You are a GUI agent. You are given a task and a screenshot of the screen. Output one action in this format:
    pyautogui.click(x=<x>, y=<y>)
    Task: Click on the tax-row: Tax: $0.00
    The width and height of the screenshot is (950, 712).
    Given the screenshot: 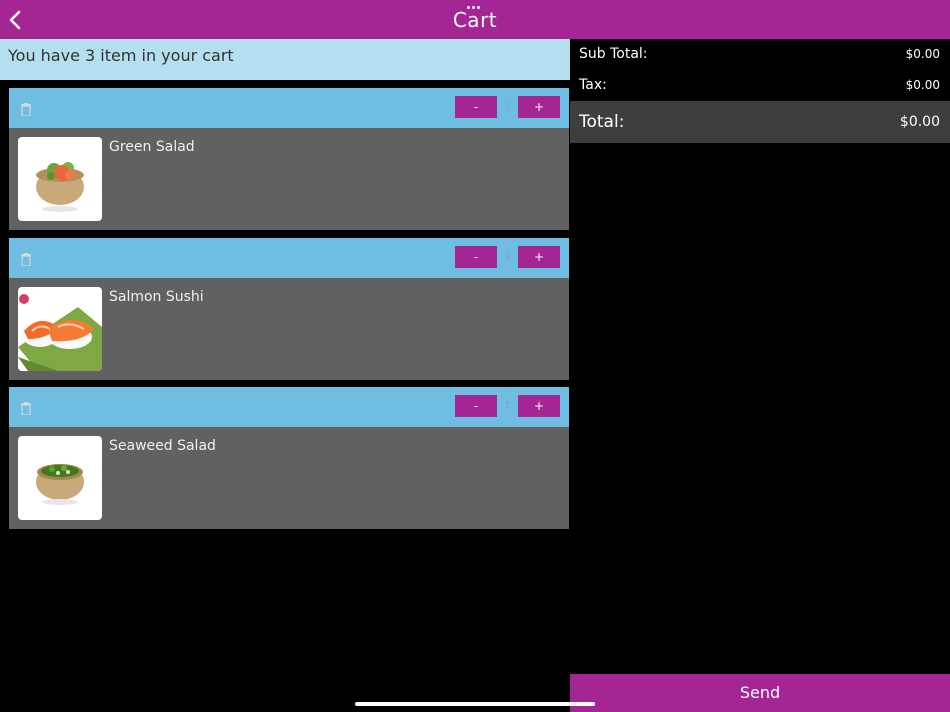 What is the action you would take?
    pyautogui.click(x=760, y=85)
    